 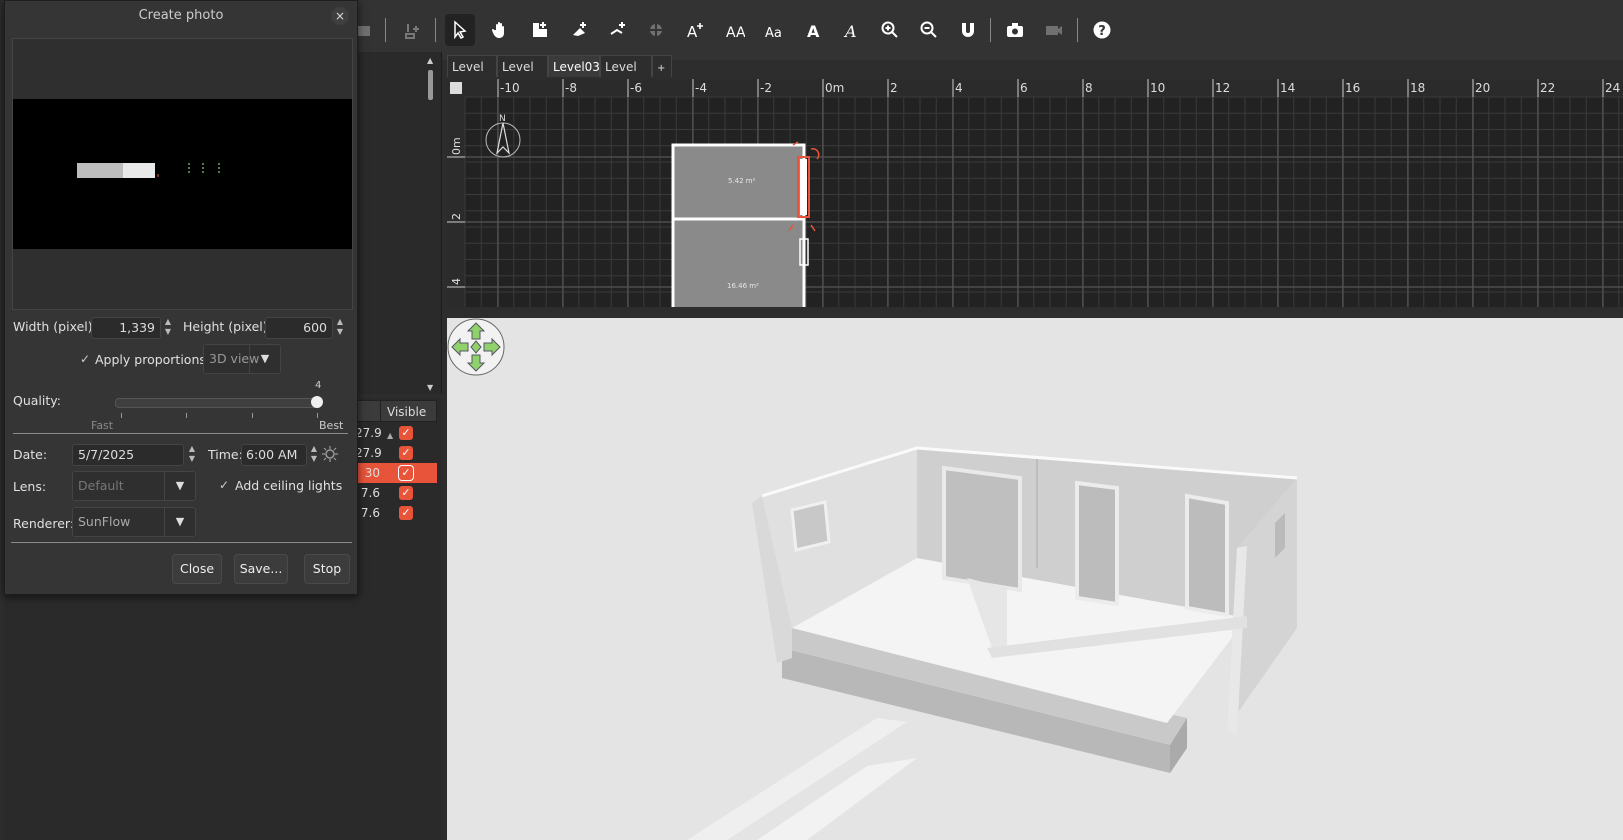 I want to click on sun-icon, so click(x=330, y=454).